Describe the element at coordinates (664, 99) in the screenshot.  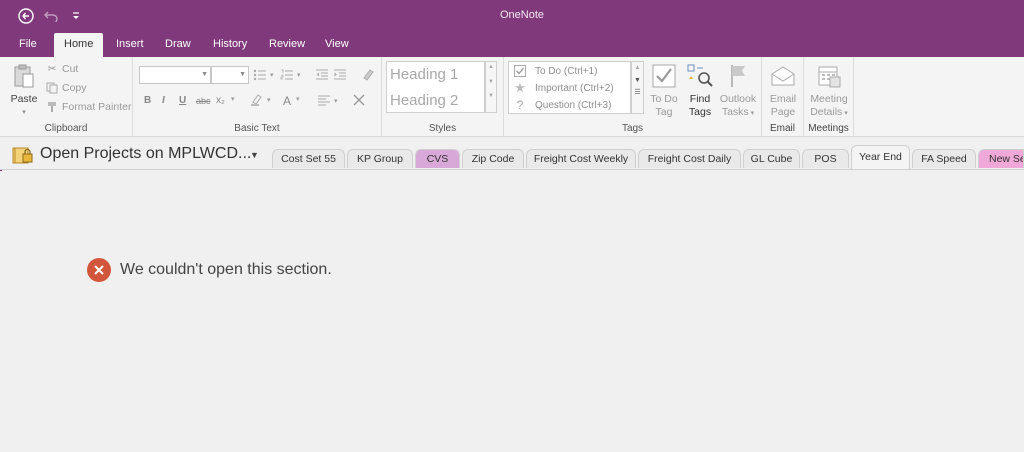
I see `todo-tag-label-1: To Do` at that location.